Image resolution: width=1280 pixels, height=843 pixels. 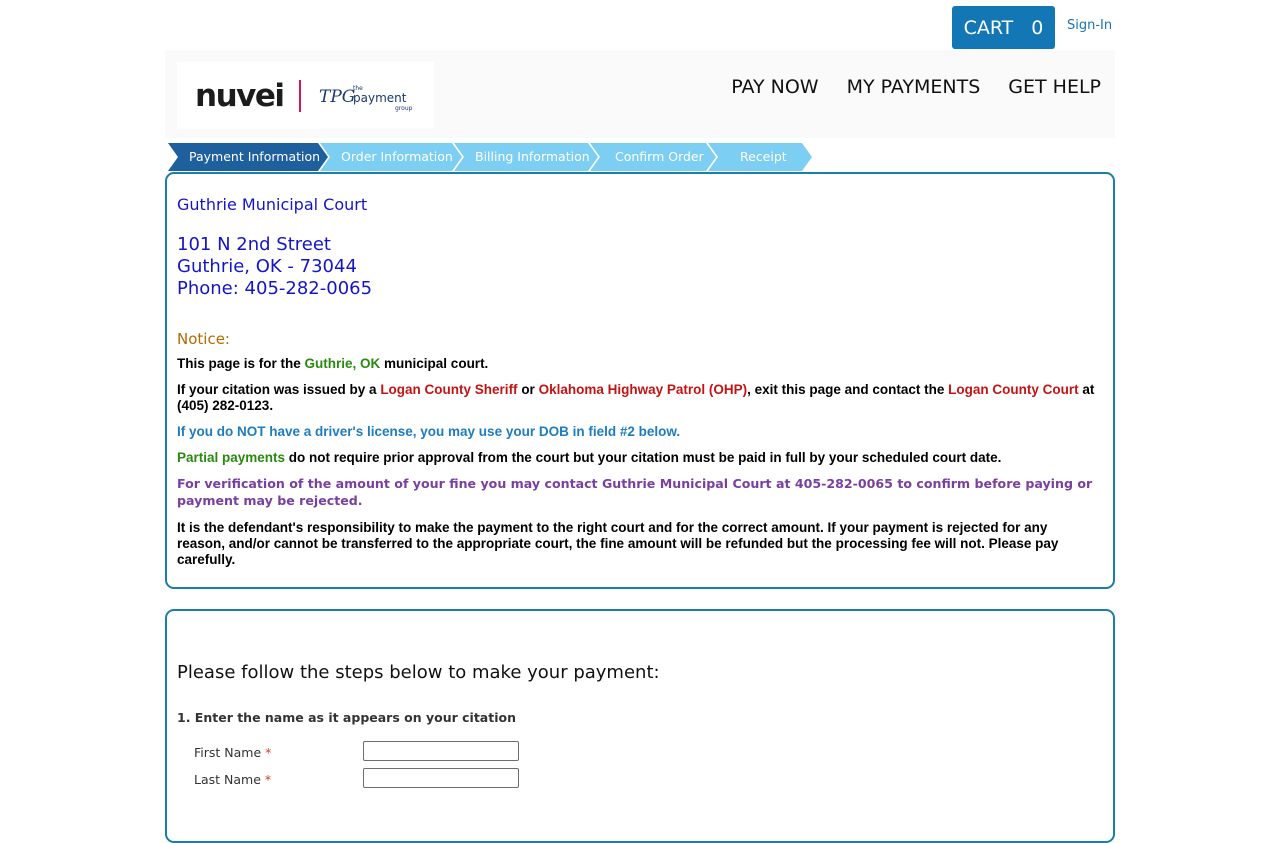 What do you see at coordinates (1037, 27) in the screenshot?
I see `cart-count: 0` at bounding box center [1037, 27].